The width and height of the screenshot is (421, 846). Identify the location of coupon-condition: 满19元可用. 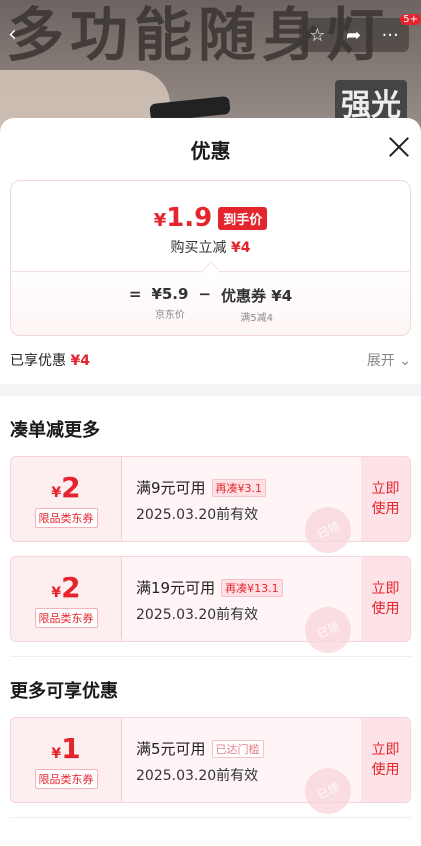
(176, 588).